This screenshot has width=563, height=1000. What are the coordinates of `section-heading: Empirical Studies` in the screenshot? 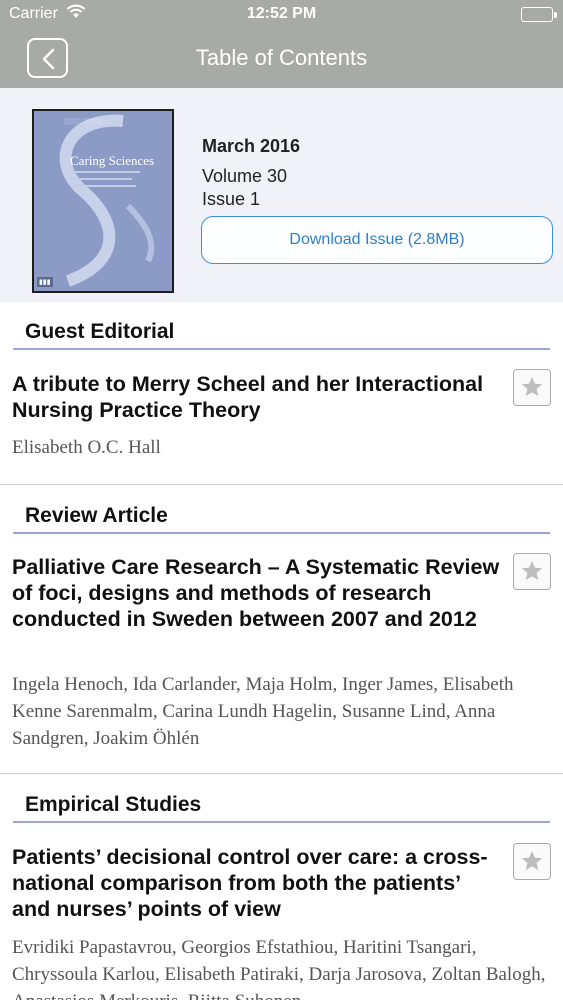 It's located at (113, 804).